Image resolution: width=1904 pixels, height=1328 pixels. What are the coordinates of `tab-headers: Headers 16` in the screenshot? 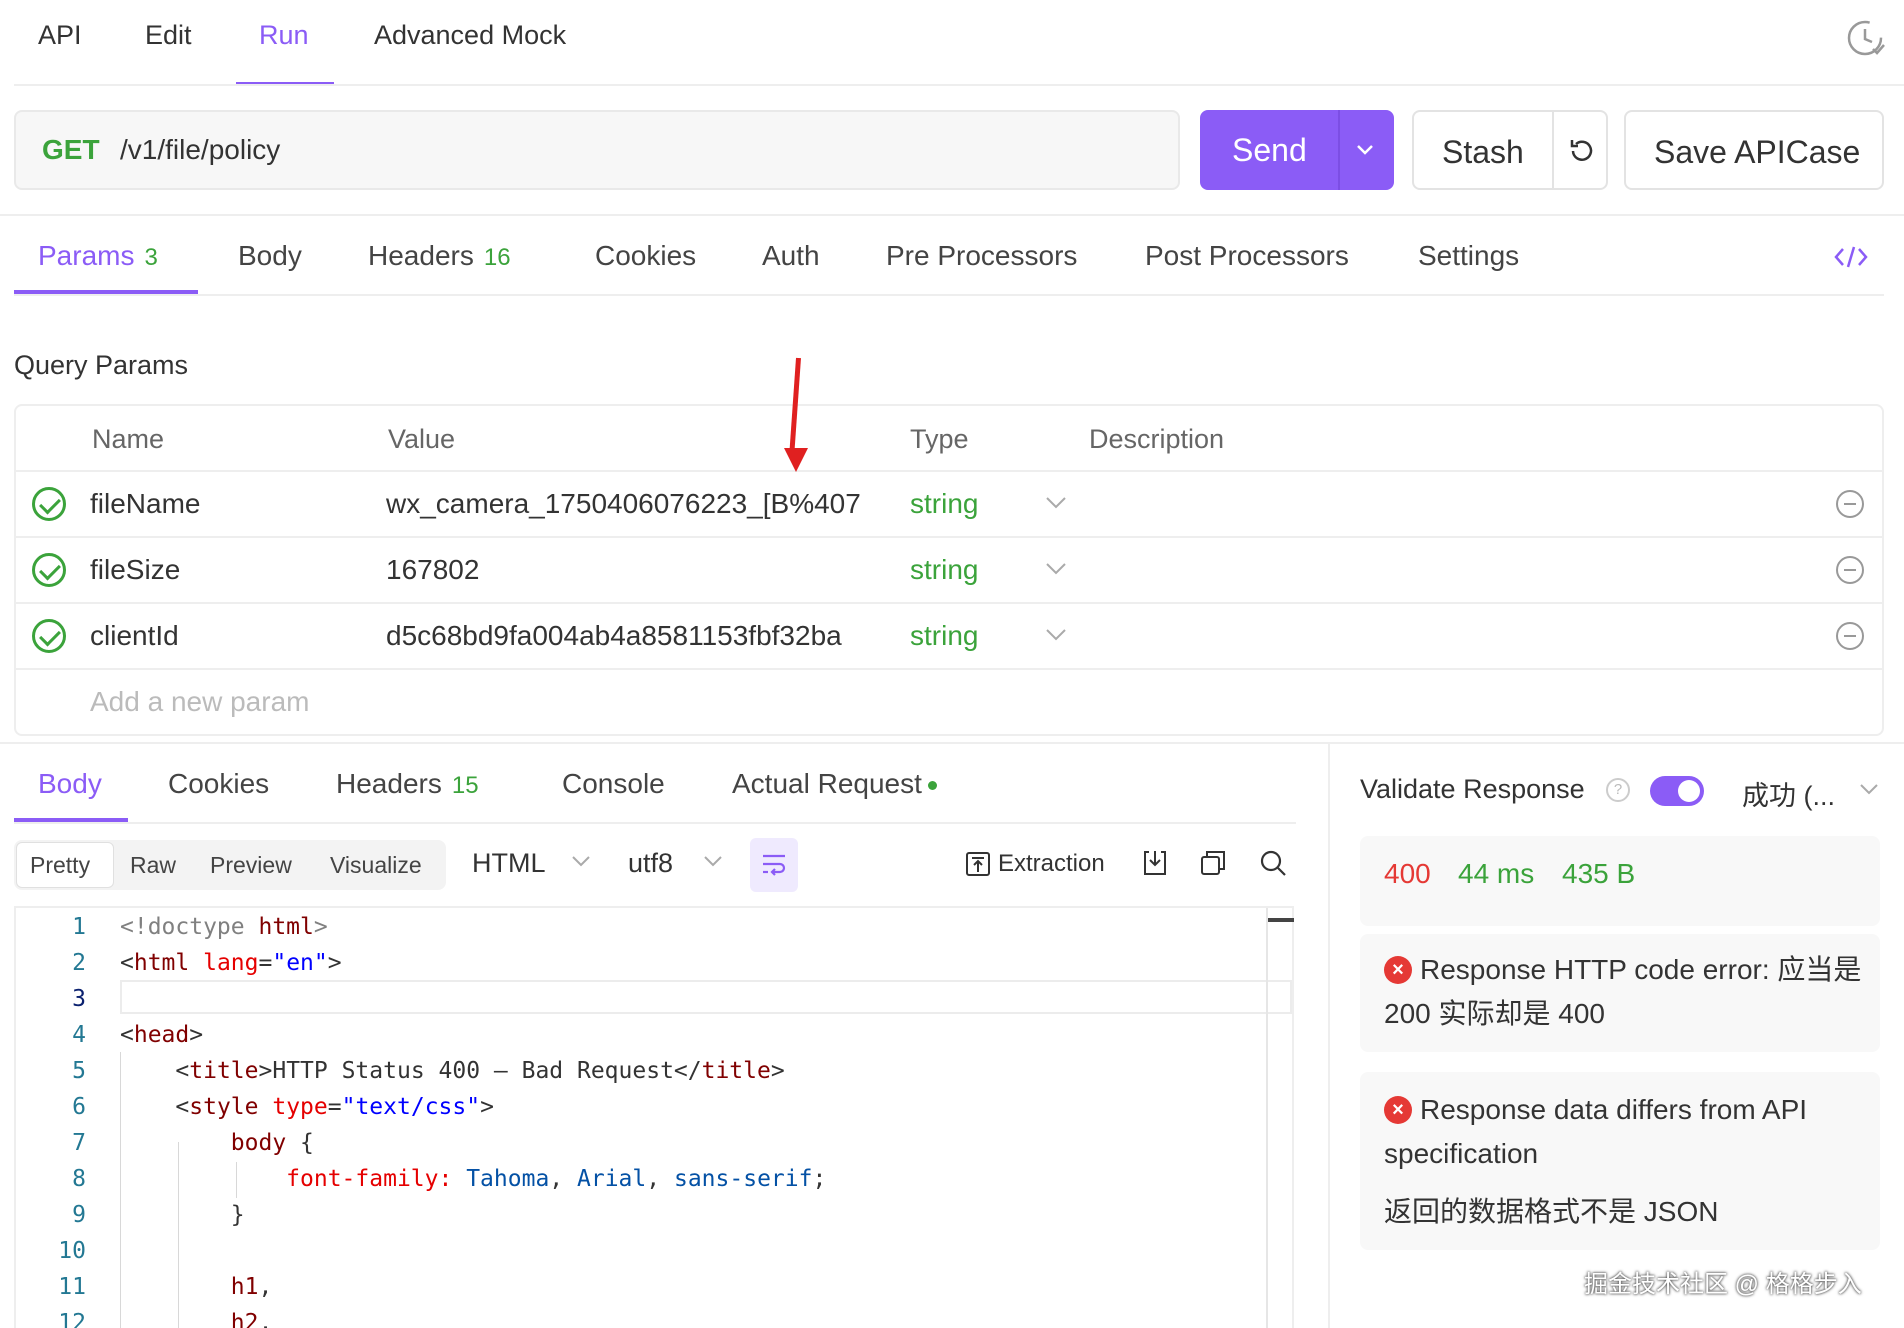 It's located at (439, 256).